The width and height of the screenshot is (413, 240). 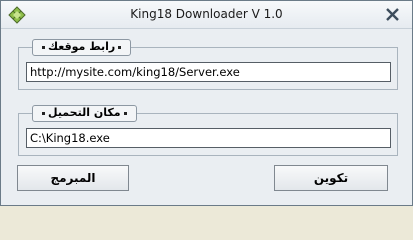 I want to click on site-url-input, so click(x=208, y=72).